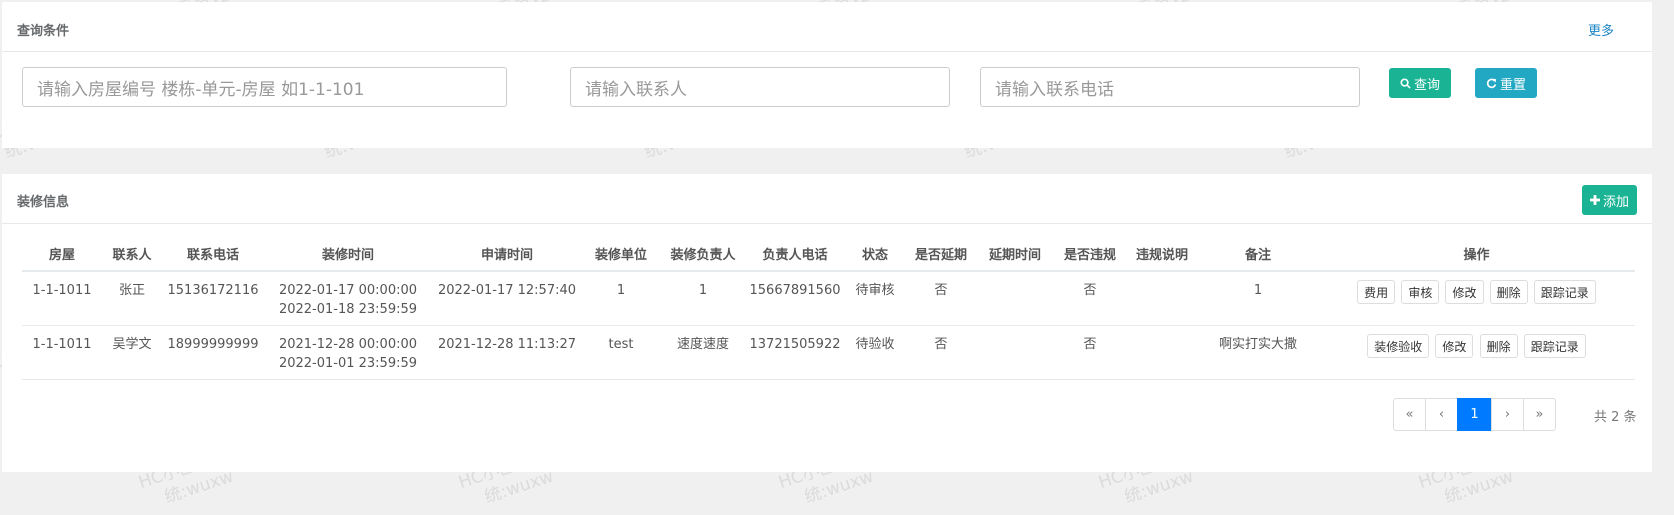  What do you see at coordinates (1507, 414) in the screenshot?
I see `next-page-button: ›` at bounding box center [1507, 414].